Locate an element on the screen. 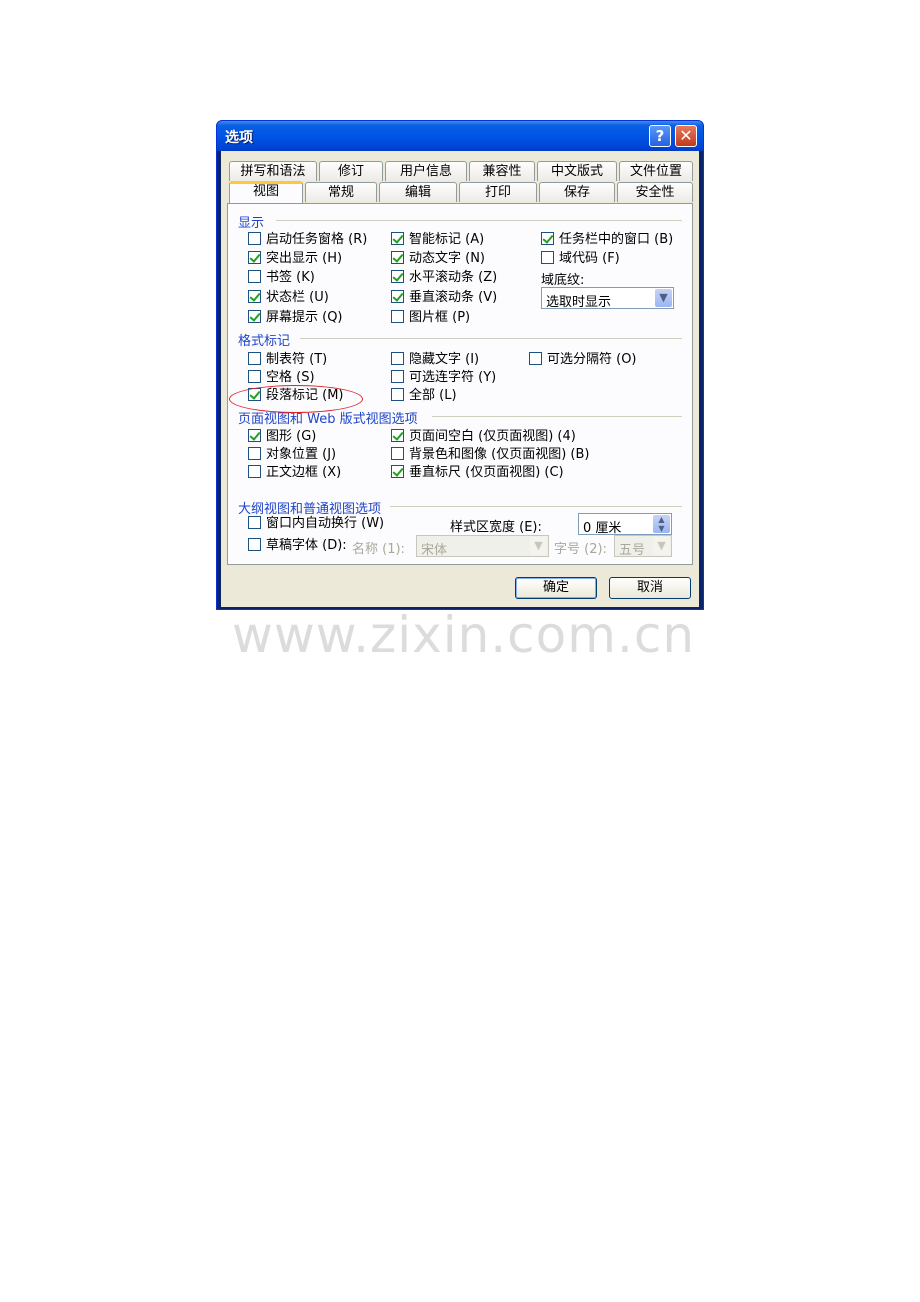 This screenshot has width=920, height=1302. checkbox-label: 正文边框 (X) is located at coordinates (304, 472).